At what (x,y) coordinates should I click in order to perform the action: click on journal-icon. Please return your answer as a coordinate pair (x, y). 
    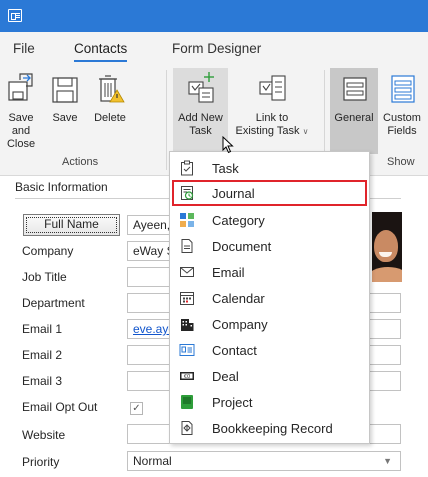
    Looking at the image, I should click on (187, 193).